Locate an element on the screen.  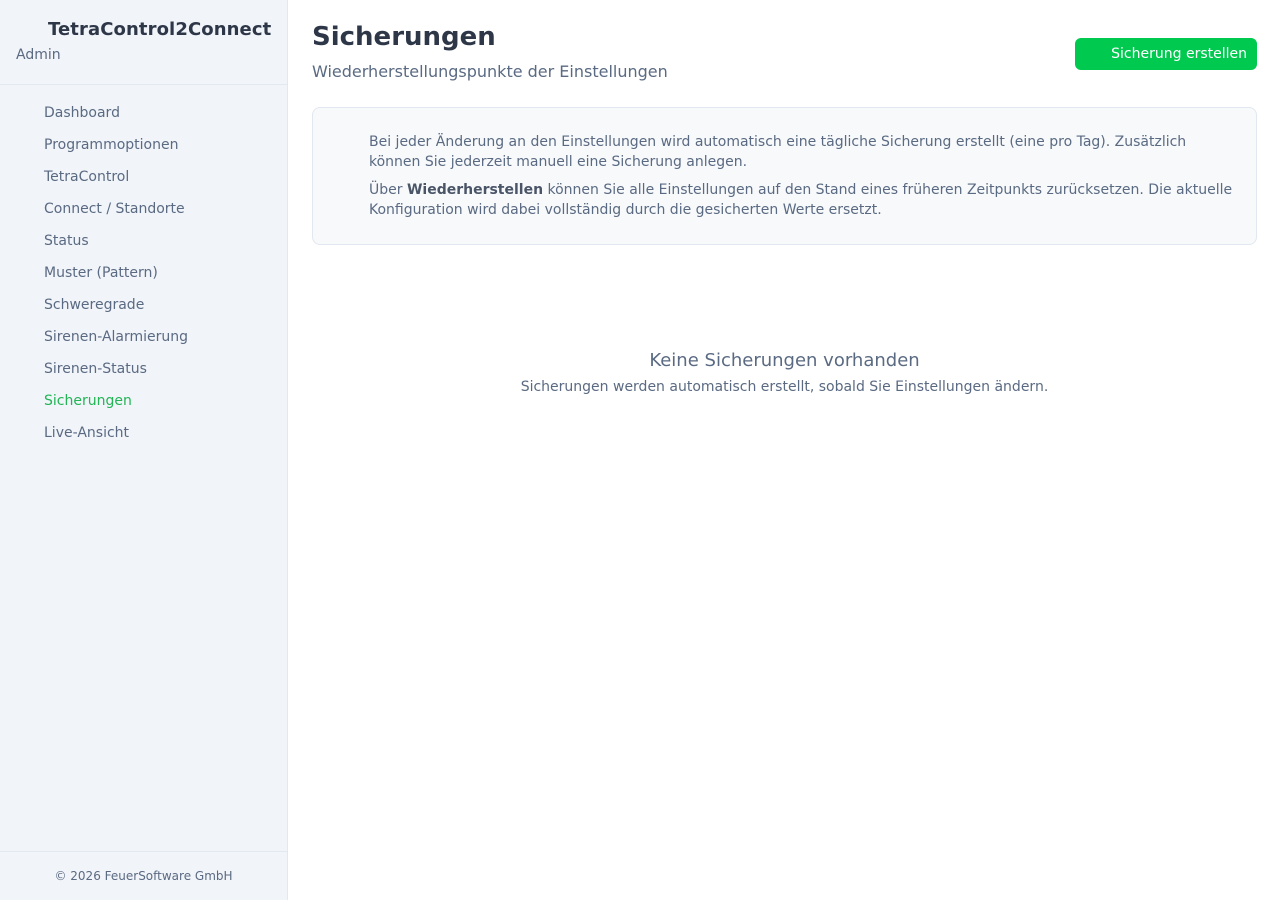
sidebar-item-dashboard: Dashboard is located at coordinates (143, 113).